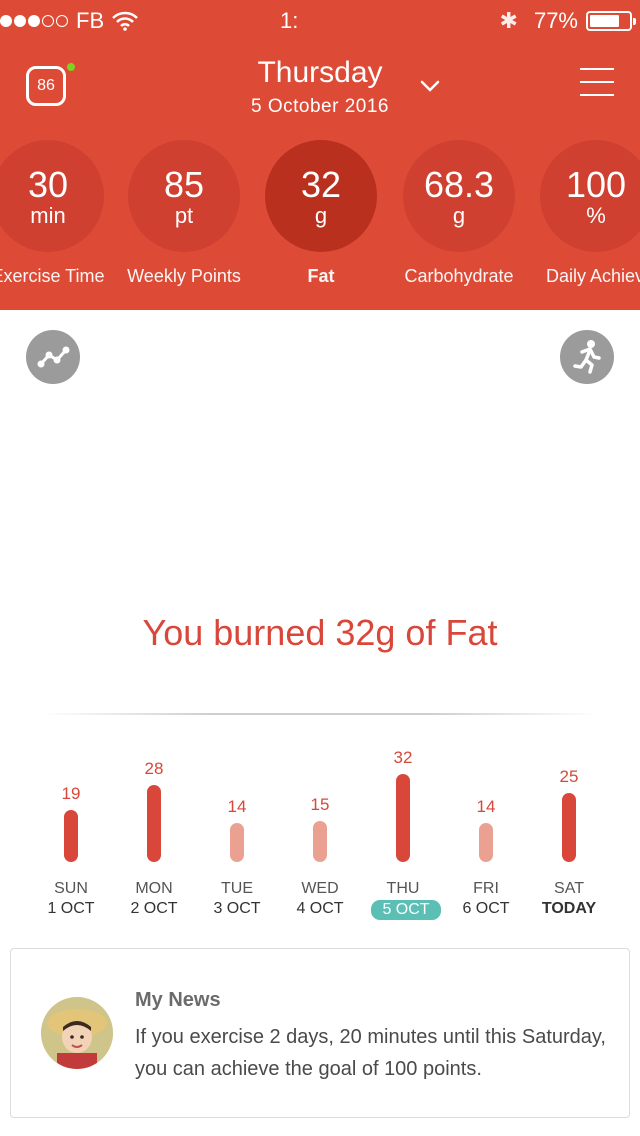 This screenshot has height=1136, width=640. What do you see at coordinates (71, 908) in the screenshot?
I see `day-date: 1 OCT` at bounding box center [71, 908].